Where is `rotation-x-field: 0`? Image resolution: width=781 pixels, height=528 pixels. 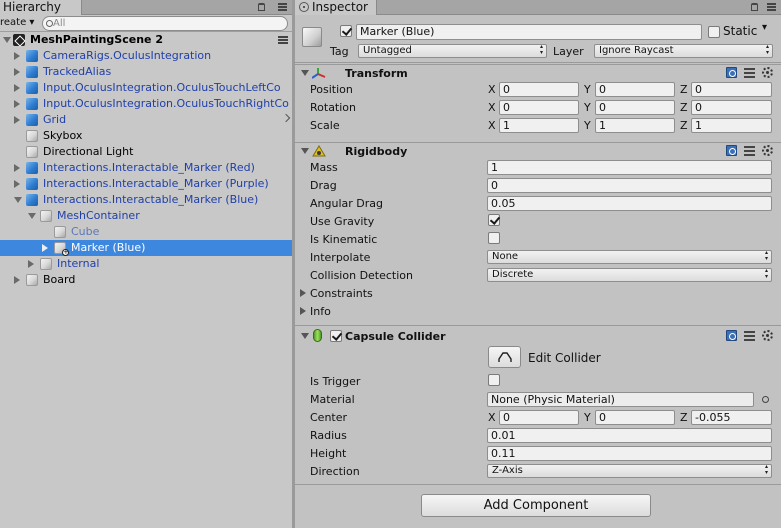
rotation-x-field: 0 is located at coordinates (539, 107).